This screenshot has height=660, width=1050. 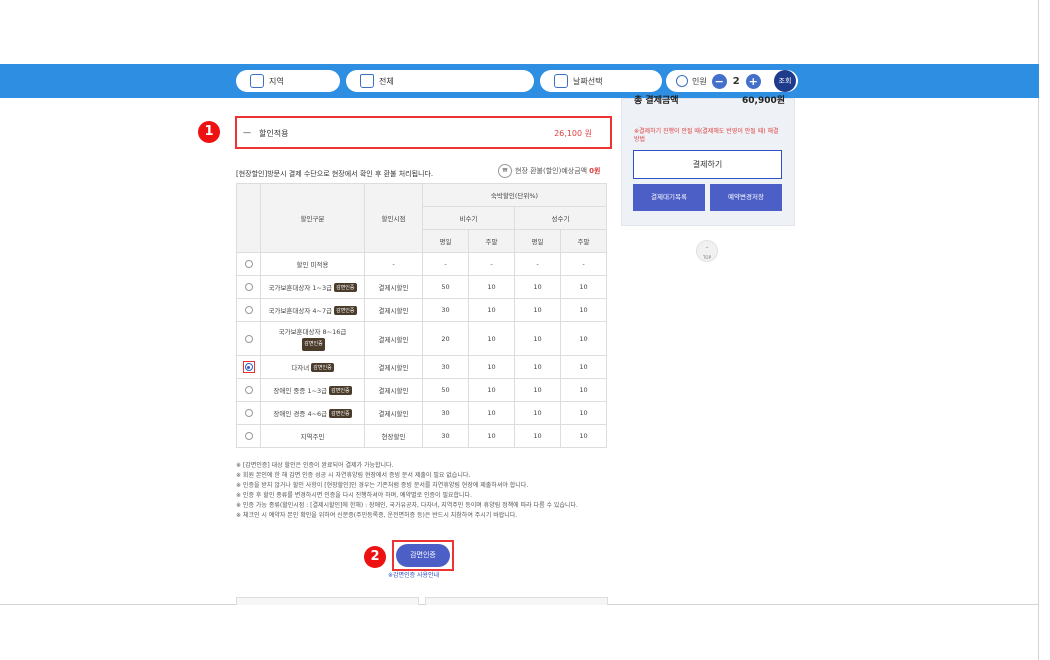 What do you see at coordinates (335, 174) in the screenshot?
I see `onsite-notice: [현장할인]방문시 결제 수단으로 현장에서 확인 후 환불 처리됩니다.` at bounding box center [335, 174].